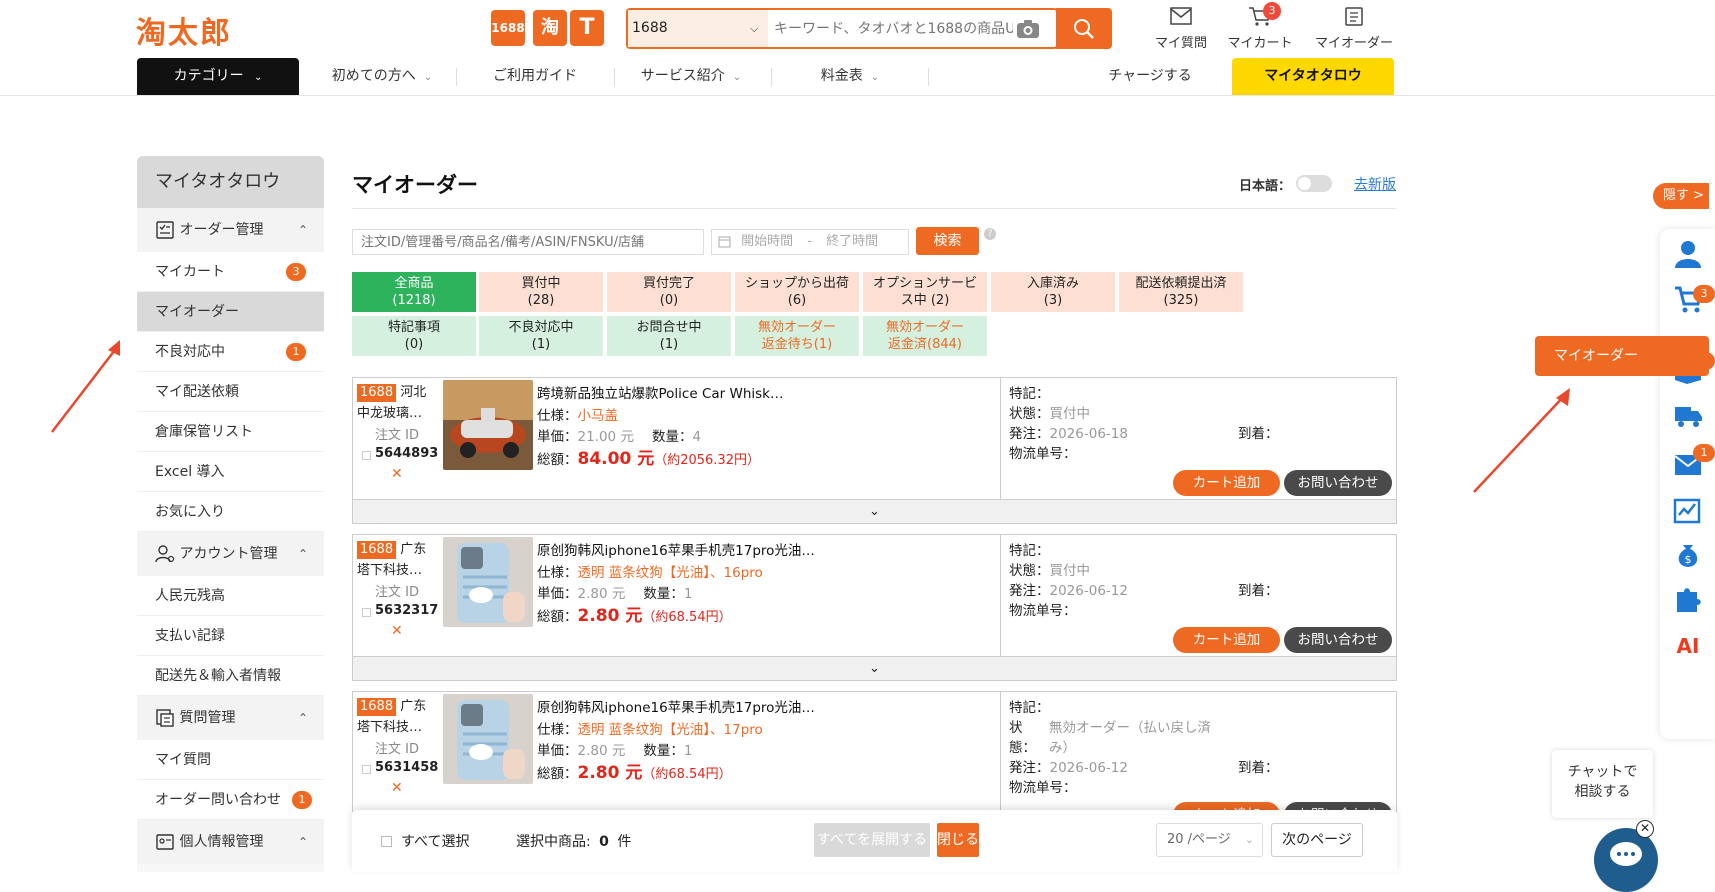 This screenshot has width=1715, height=892. I want to click on tab-all-products: 全商品 (1218), so click(414, 292).